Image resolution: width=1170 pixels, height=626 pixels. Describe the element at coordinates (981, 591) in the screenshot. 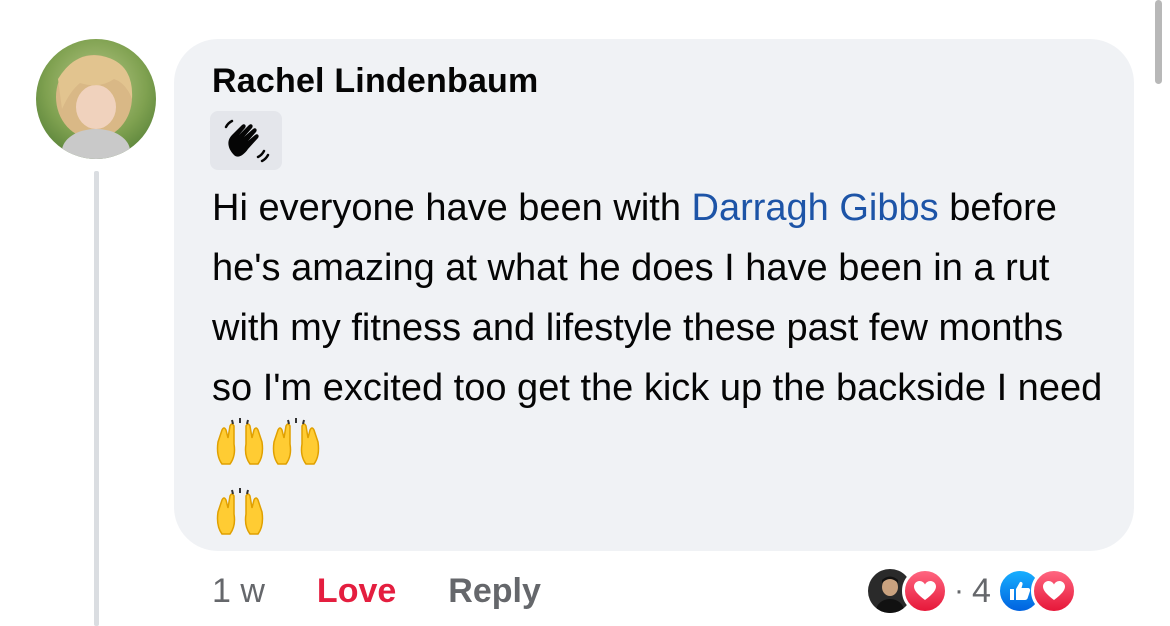

I see `reaction-count: 4` at that location.